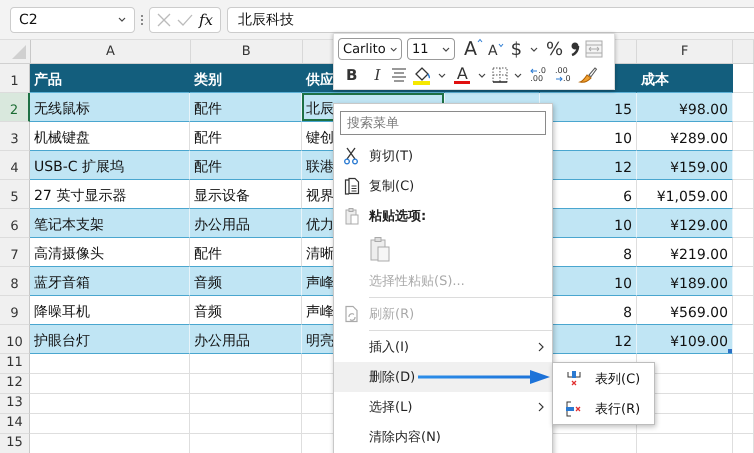 The height and width of the screenshot is (453, 754). Describe the element at coordinates (110, 78) in the screenshot. I see `header-cell: 产品` at that location.